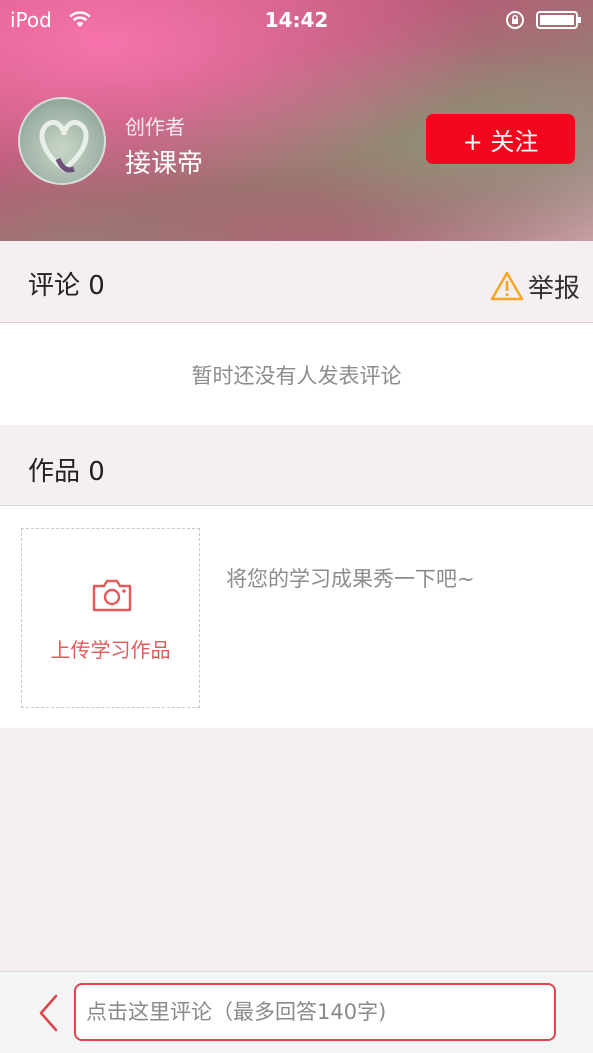  I want to click on works-count-title: 作品 0, so click(66, 472).